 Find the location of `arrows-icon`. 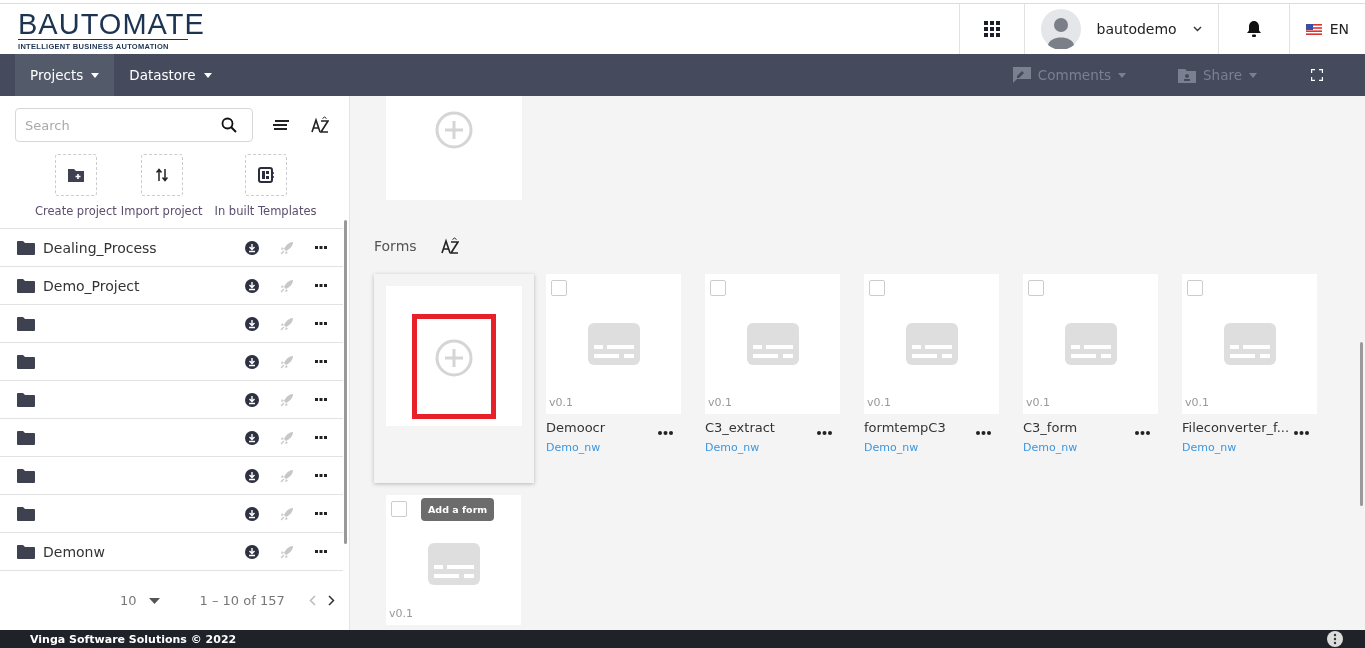

arrows-icon is located at coordinates (161, 175).